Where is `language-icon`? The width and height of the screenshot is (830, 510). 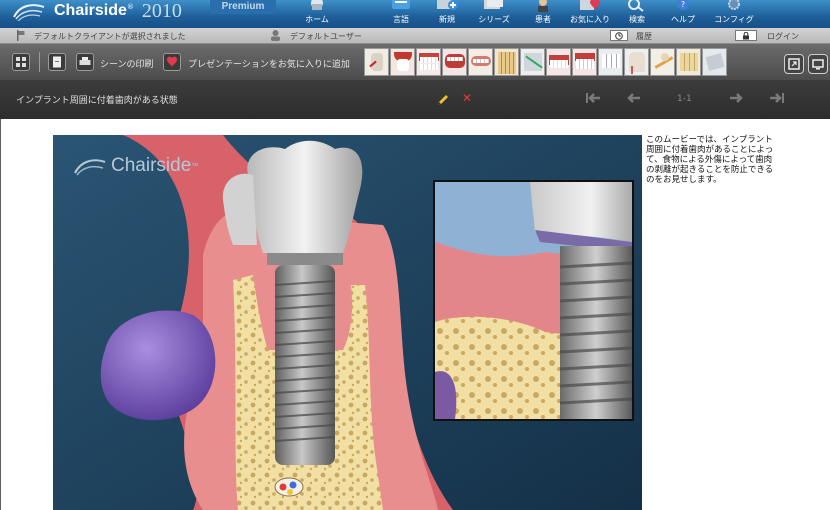
language-icon is located at coordinates (401, 4).